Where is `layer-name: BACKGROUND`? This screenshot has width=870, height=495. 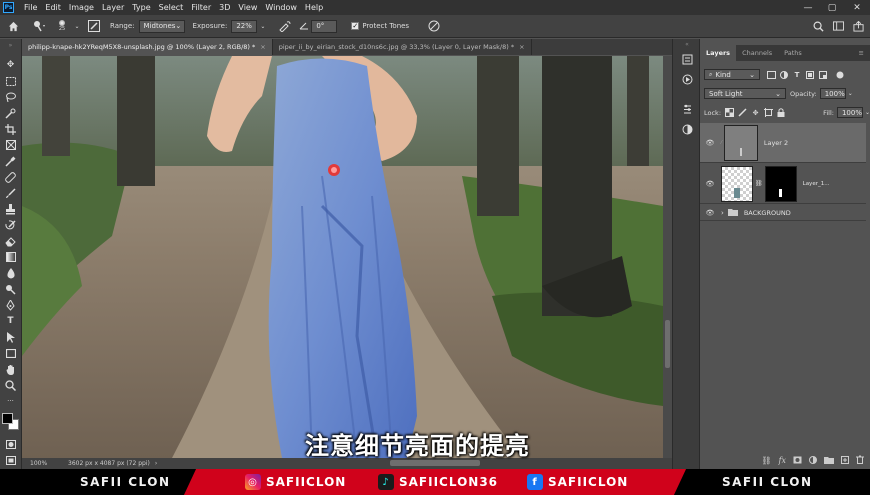 layer-name: BACKGROUND is located at coordinates (767, 213).